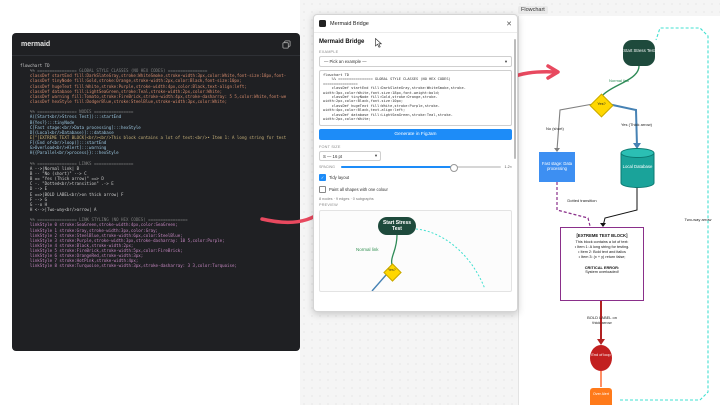 The height and width of the screenshot is (405, 720). Describe the element at coordinates (415, 134) in the screenshot. I see `generate-button: Generate in FigJam` at that location.